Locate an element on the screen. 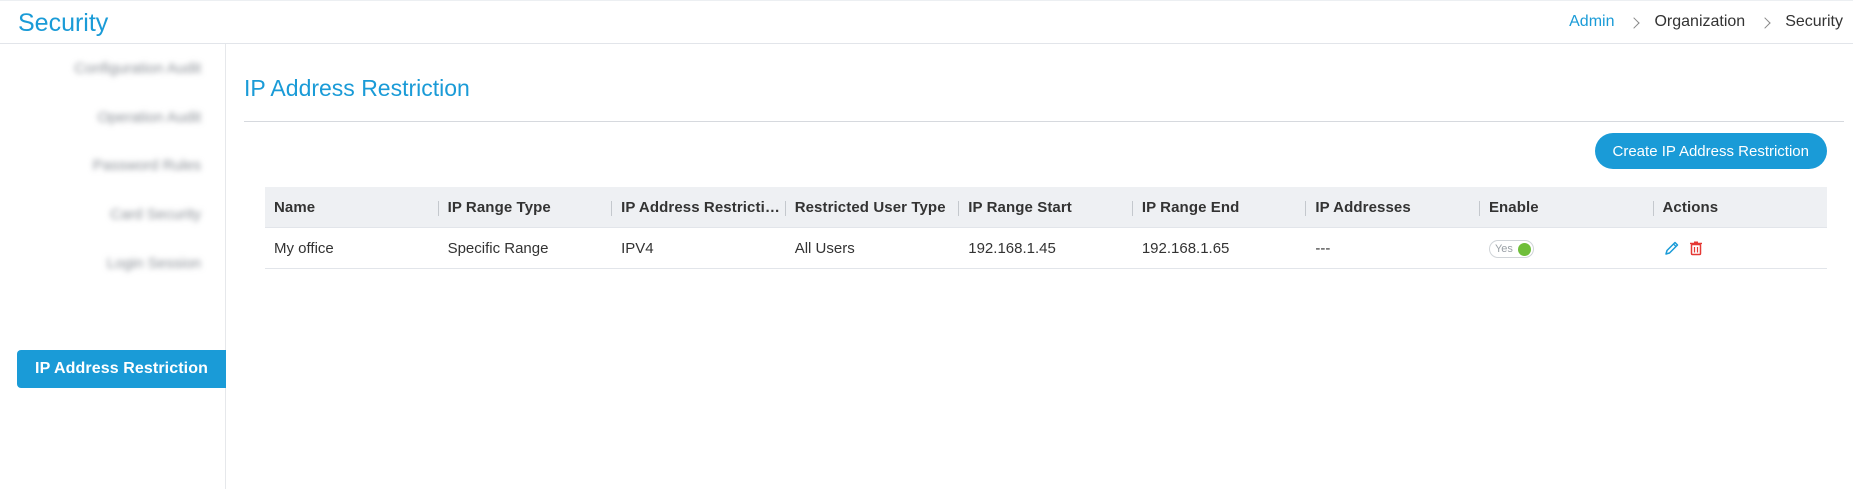 The height and width of the screenshot is (489, 1853). column-header-ip-range-start: IP Range Start is located at coordinates (1046, 207).